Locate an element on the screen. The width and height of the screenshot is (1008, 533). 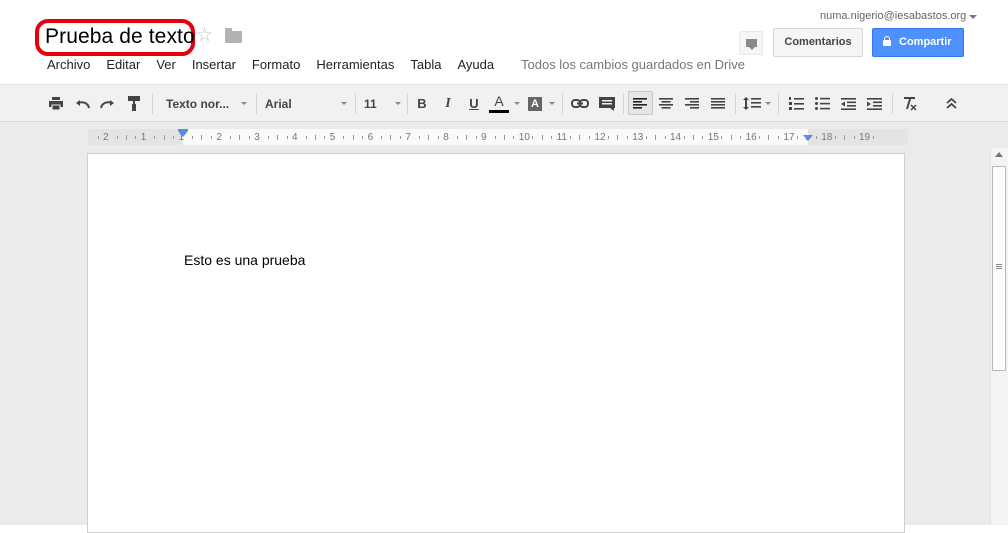
increase-indent-button is located at coordinates (874, 103).